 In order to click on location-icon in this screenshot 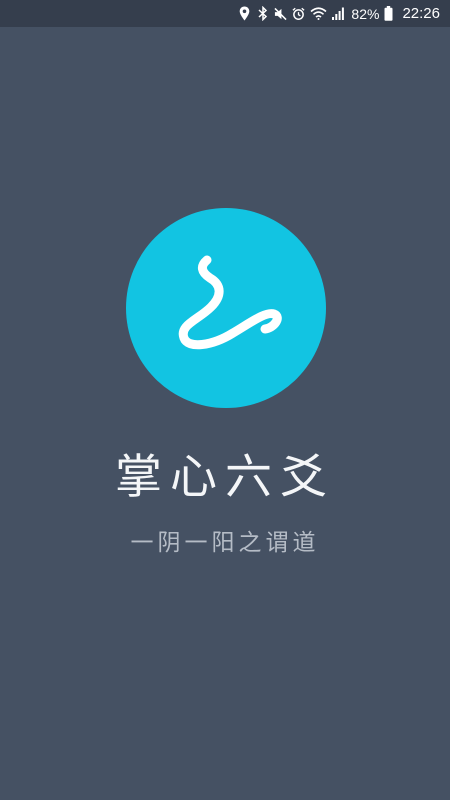, I will do `click(244, 14)`.